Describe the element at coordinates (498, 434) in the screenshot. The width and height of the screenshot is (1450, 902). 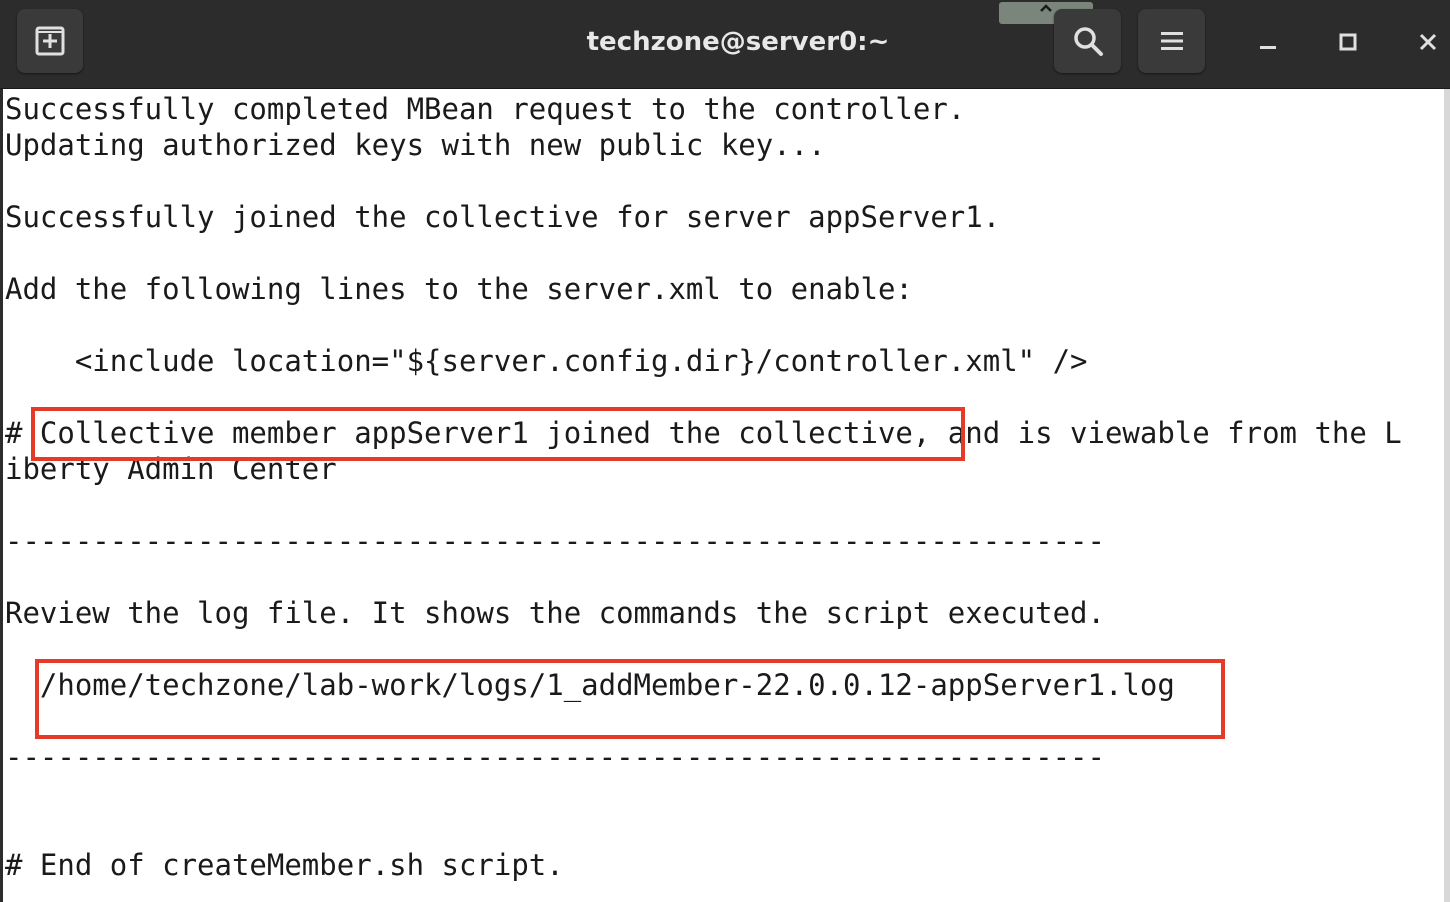
I see `highlight-box-collective-member` at that location.